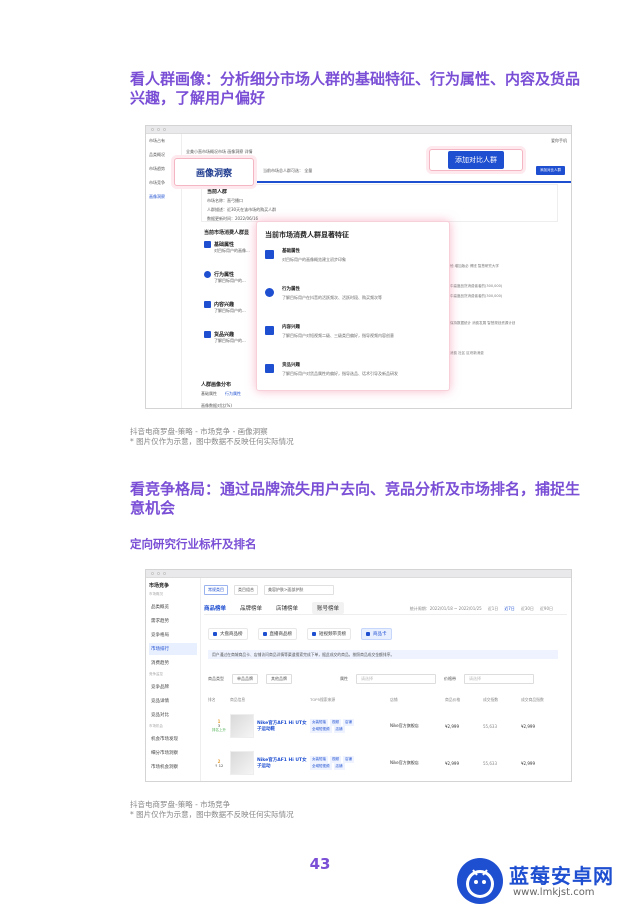  Describe the element at coordinates (550, 170) in the screenshot. I see `add-compare-small-button: 添加对比人群` at that location.